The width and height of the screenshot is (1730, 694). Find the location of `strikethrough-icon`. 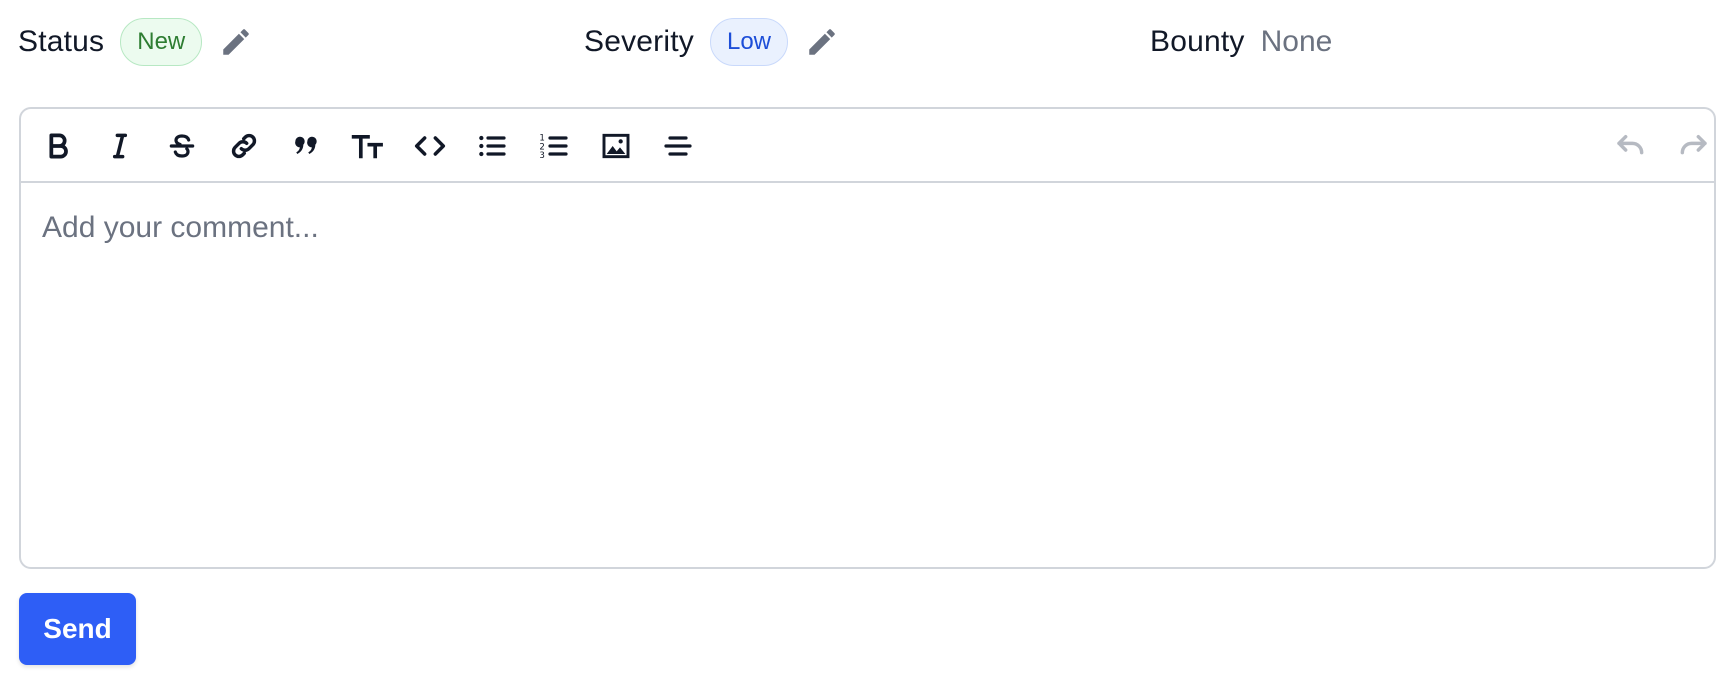

strikethrough-icon is located at coordinates (182, 146).